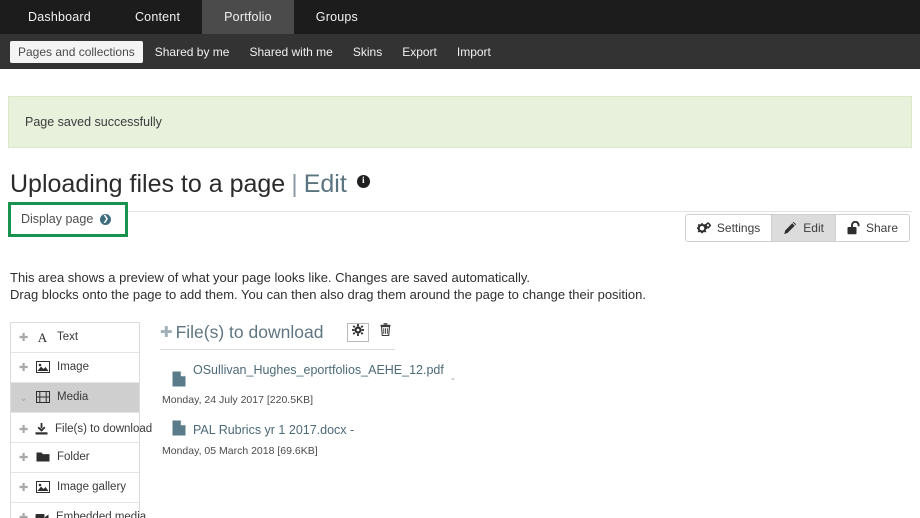 The width and height of the screenshot is (920, 518). I want to click on block-type-label: Folder, so click(73, 457).